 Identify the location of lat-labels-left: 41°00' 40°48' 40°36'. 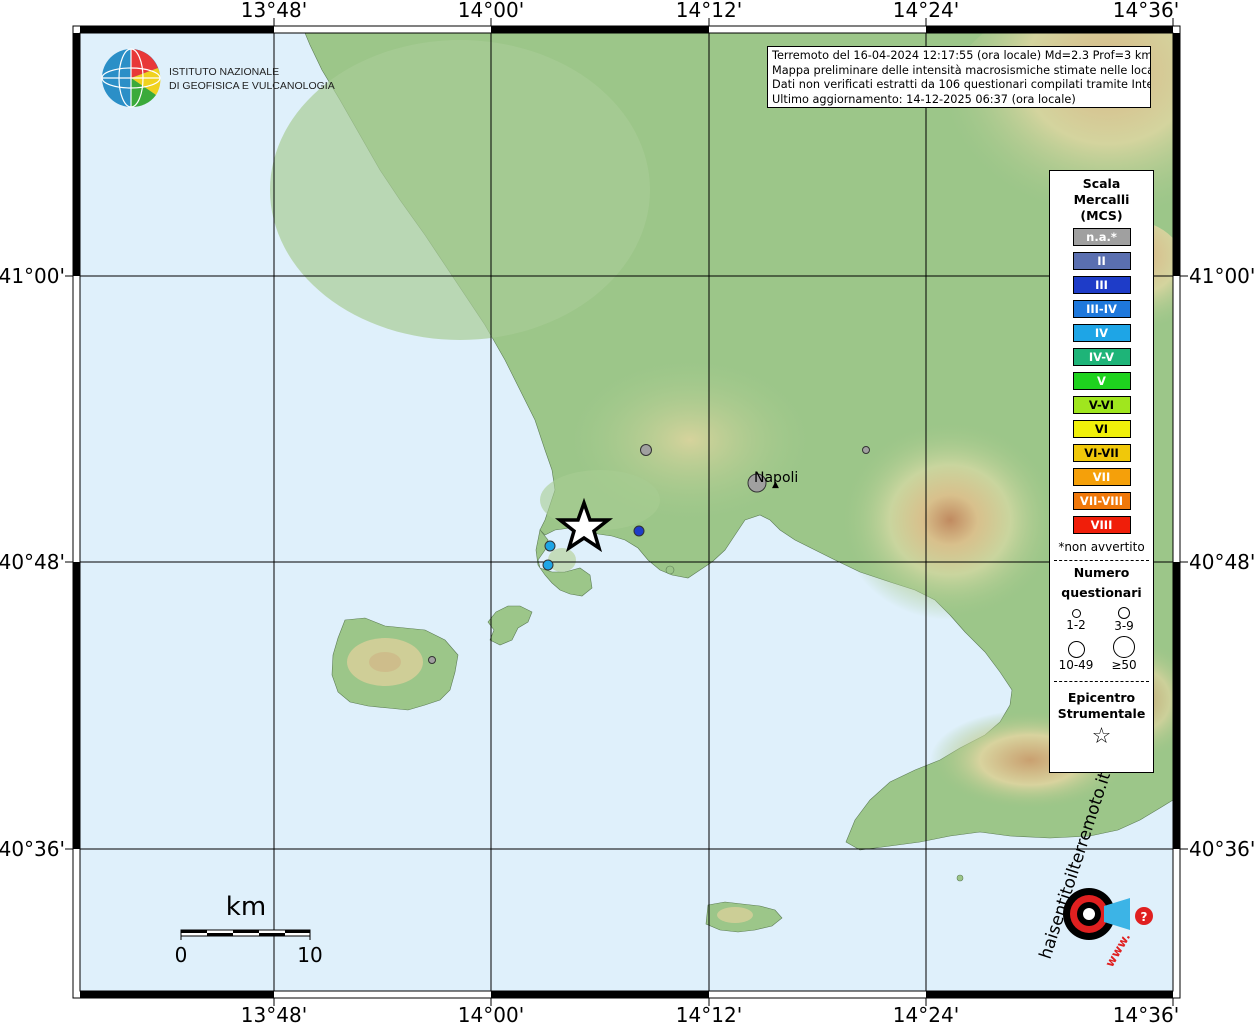
(32, 562).